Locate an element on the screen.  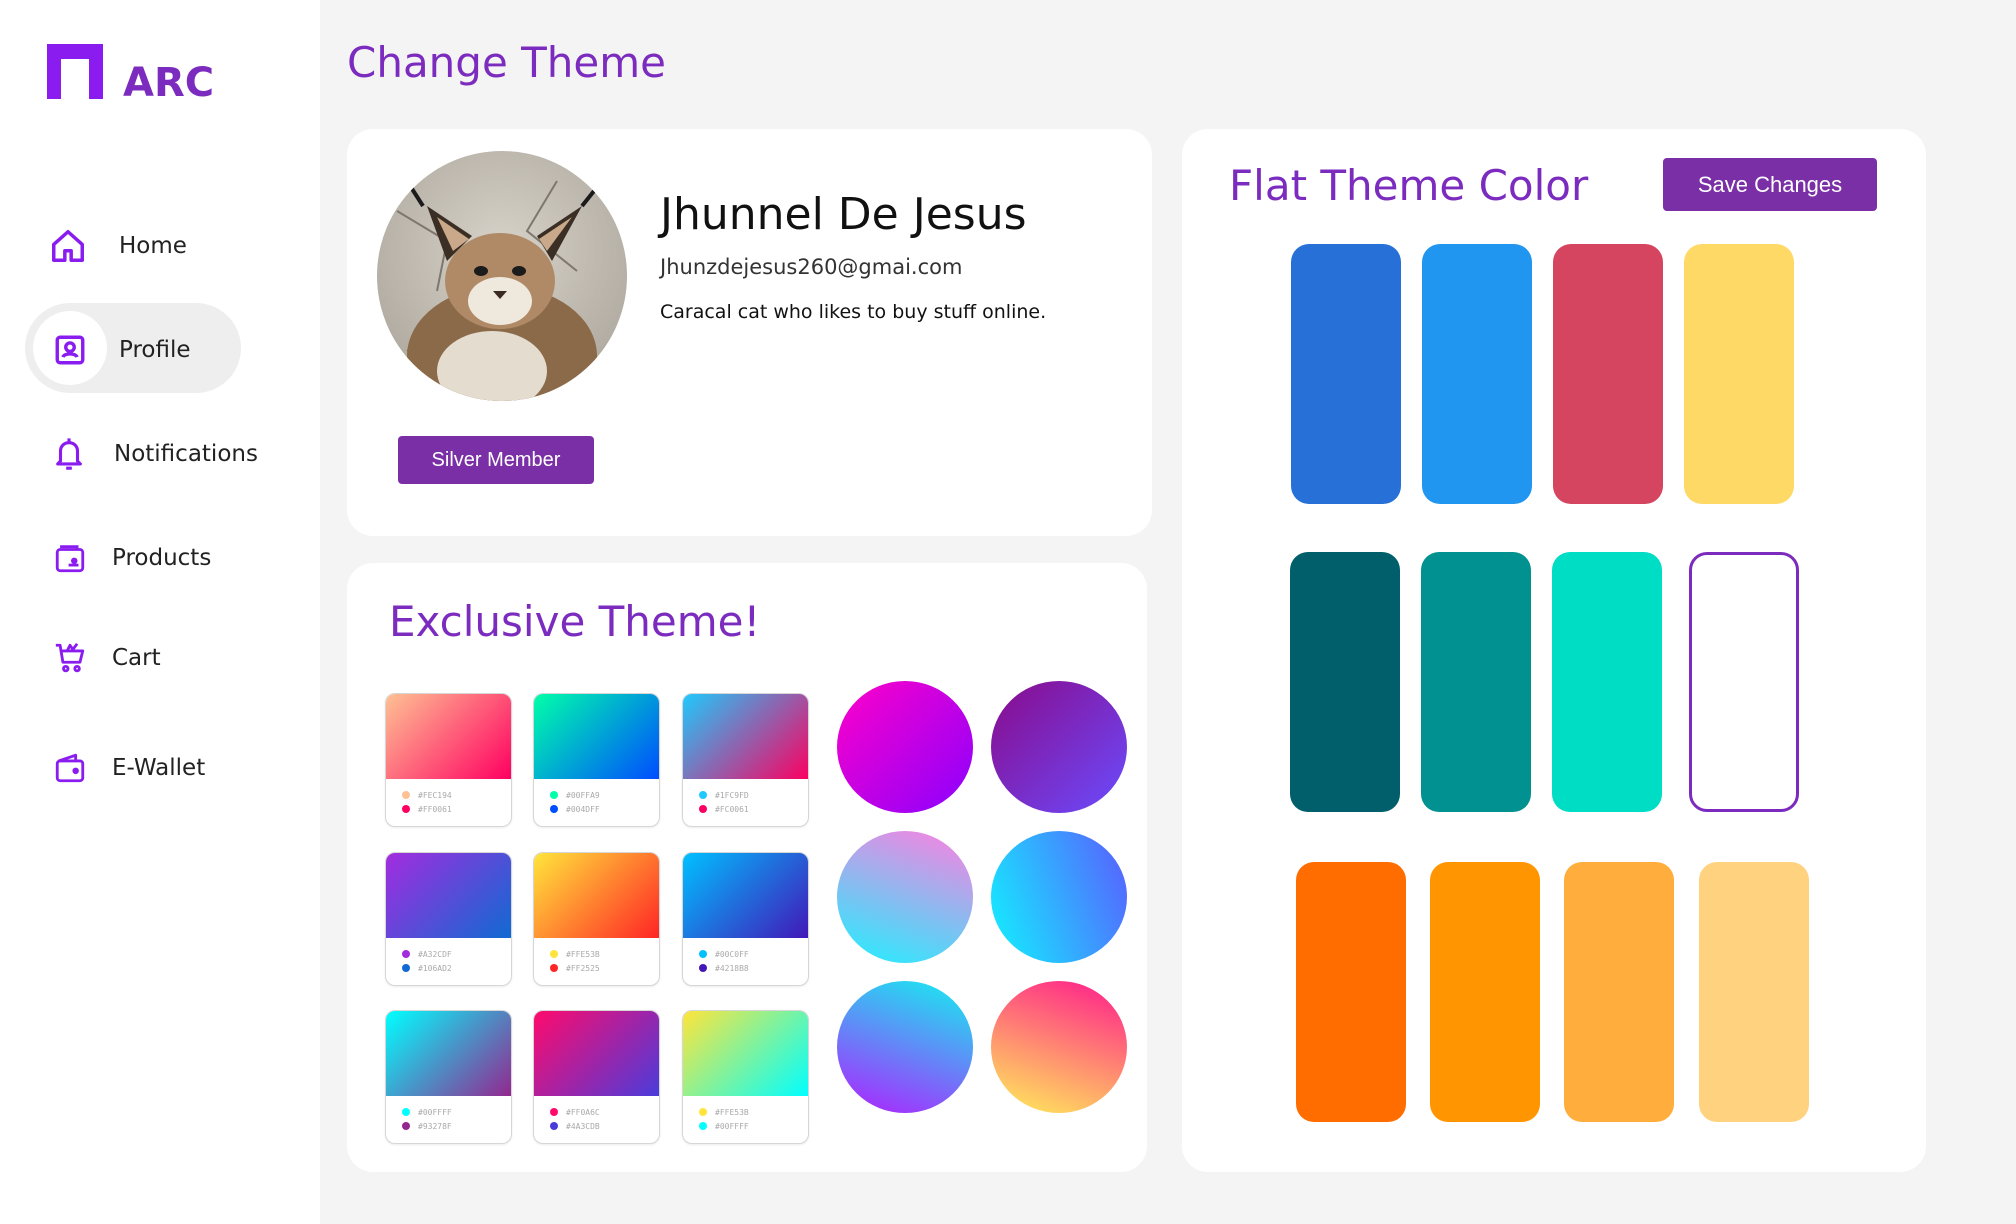
gradient-theme-card: #FFE53B #FF2525 is located at coordinates (596, 919).